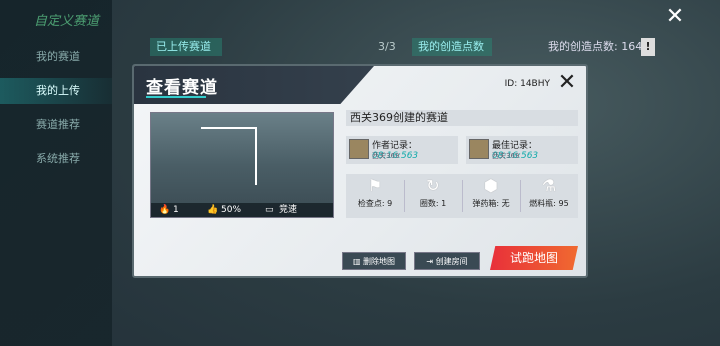  Describe the element at coordinates (506, 156) in the screenshot. I see `best-record-player: 西关369` at that location.